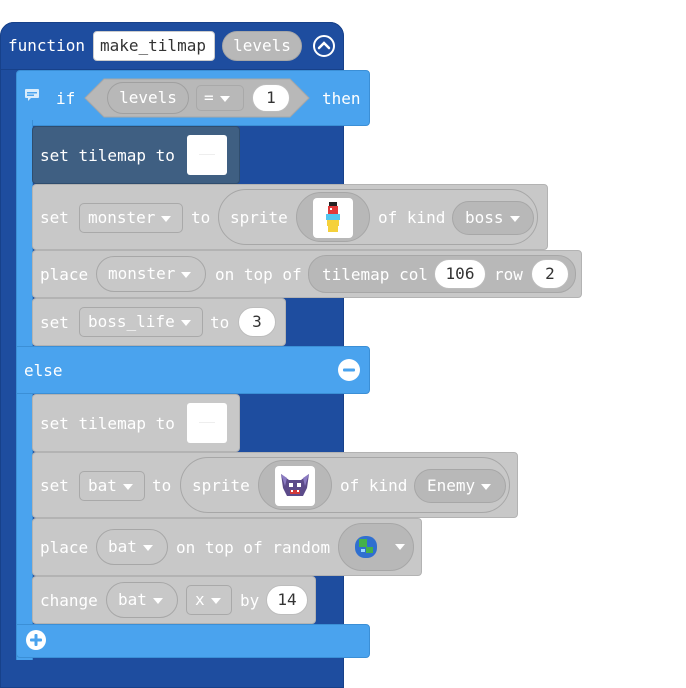  I want to click on place-var-bat: bat, so click(132, 547).